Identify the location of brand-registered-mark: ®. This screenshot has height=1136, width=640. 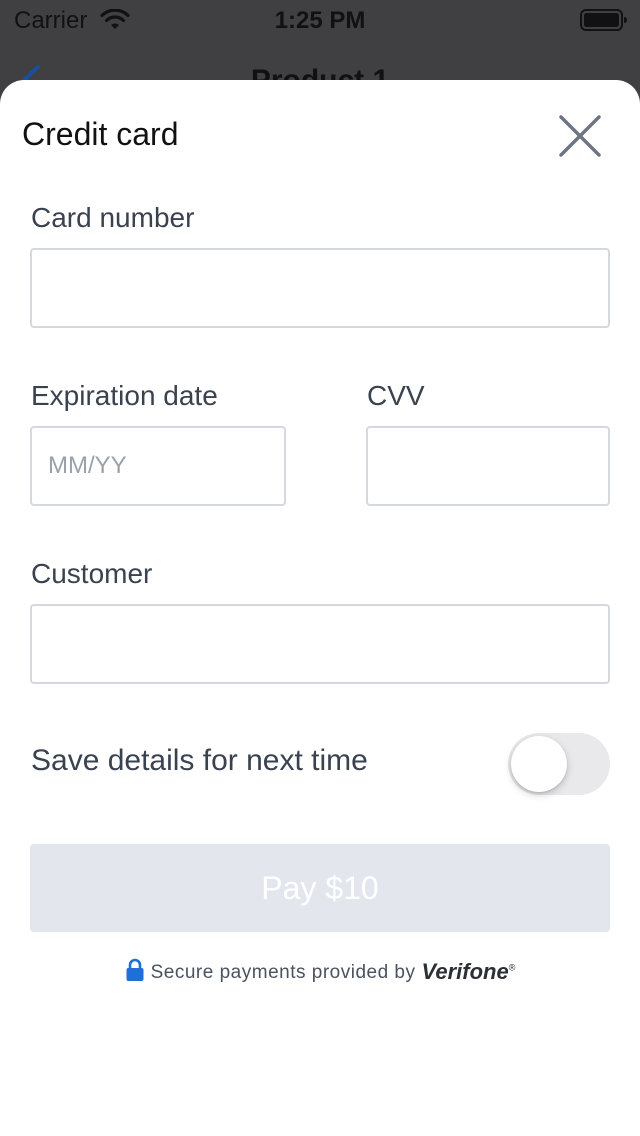
(512, 967).